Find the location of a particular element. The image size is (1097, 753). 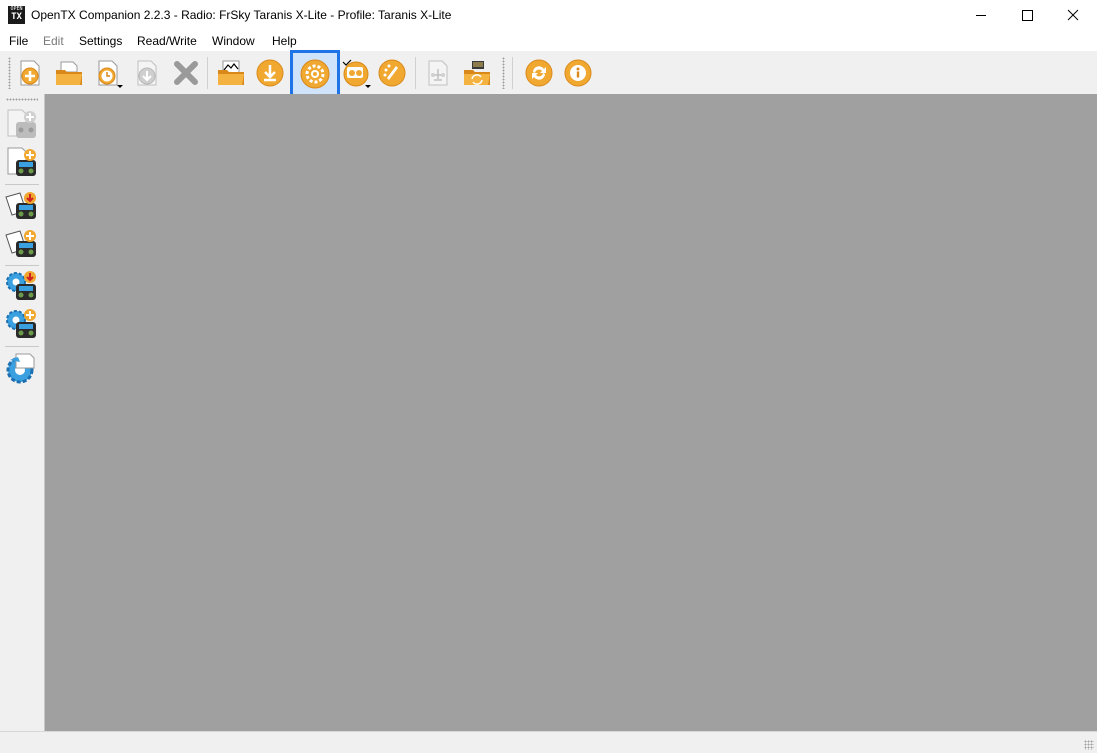

maximize-button is located at coordinates (1027, 15).